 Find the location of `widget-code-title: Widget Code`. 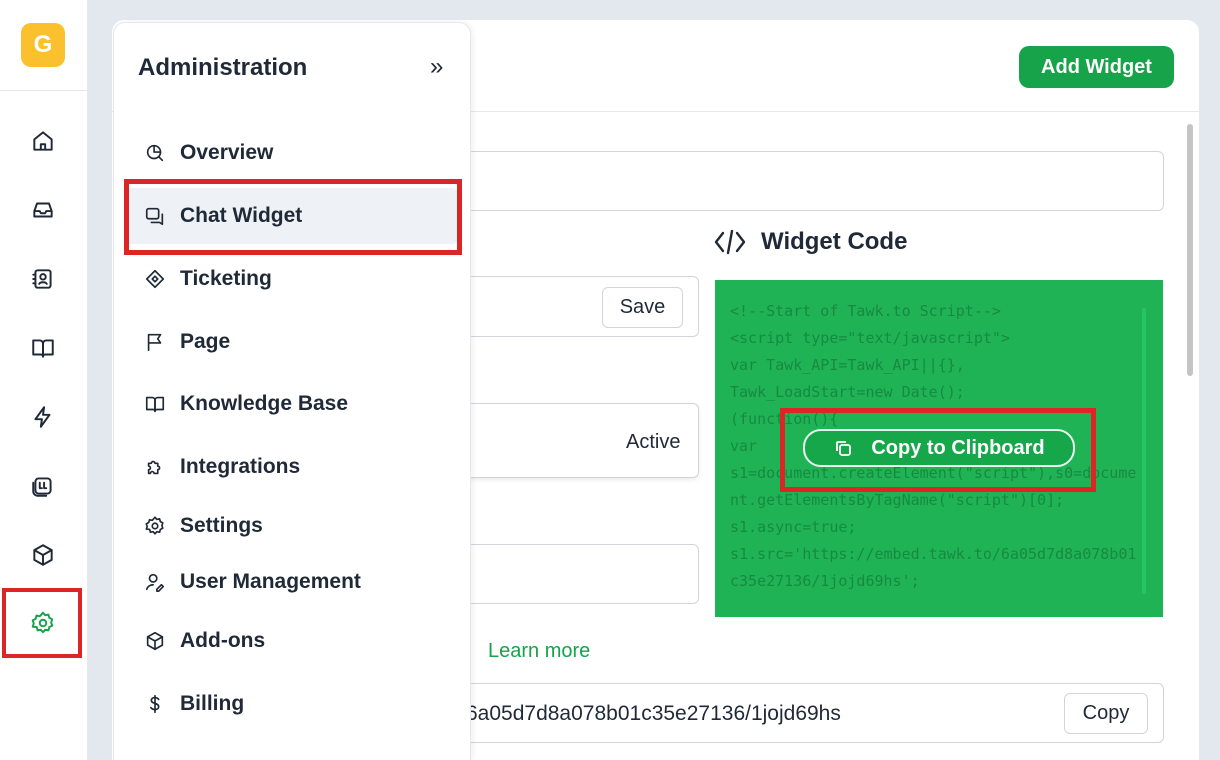

widget-code-title: Widget Code is located at coordinates (834, 241).